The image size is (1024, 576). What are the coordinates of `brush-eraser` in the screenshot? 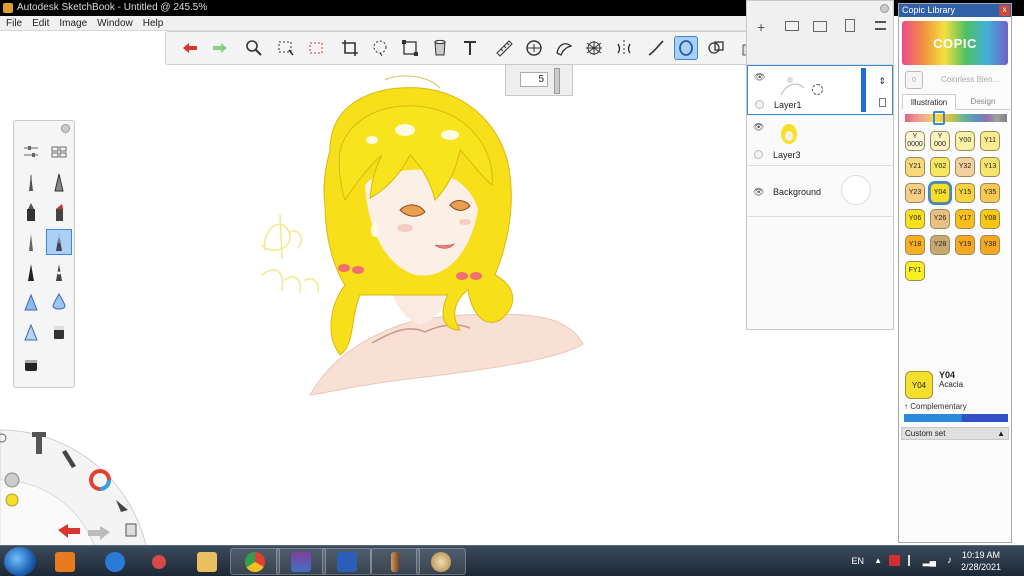 It's located at (59, 332).